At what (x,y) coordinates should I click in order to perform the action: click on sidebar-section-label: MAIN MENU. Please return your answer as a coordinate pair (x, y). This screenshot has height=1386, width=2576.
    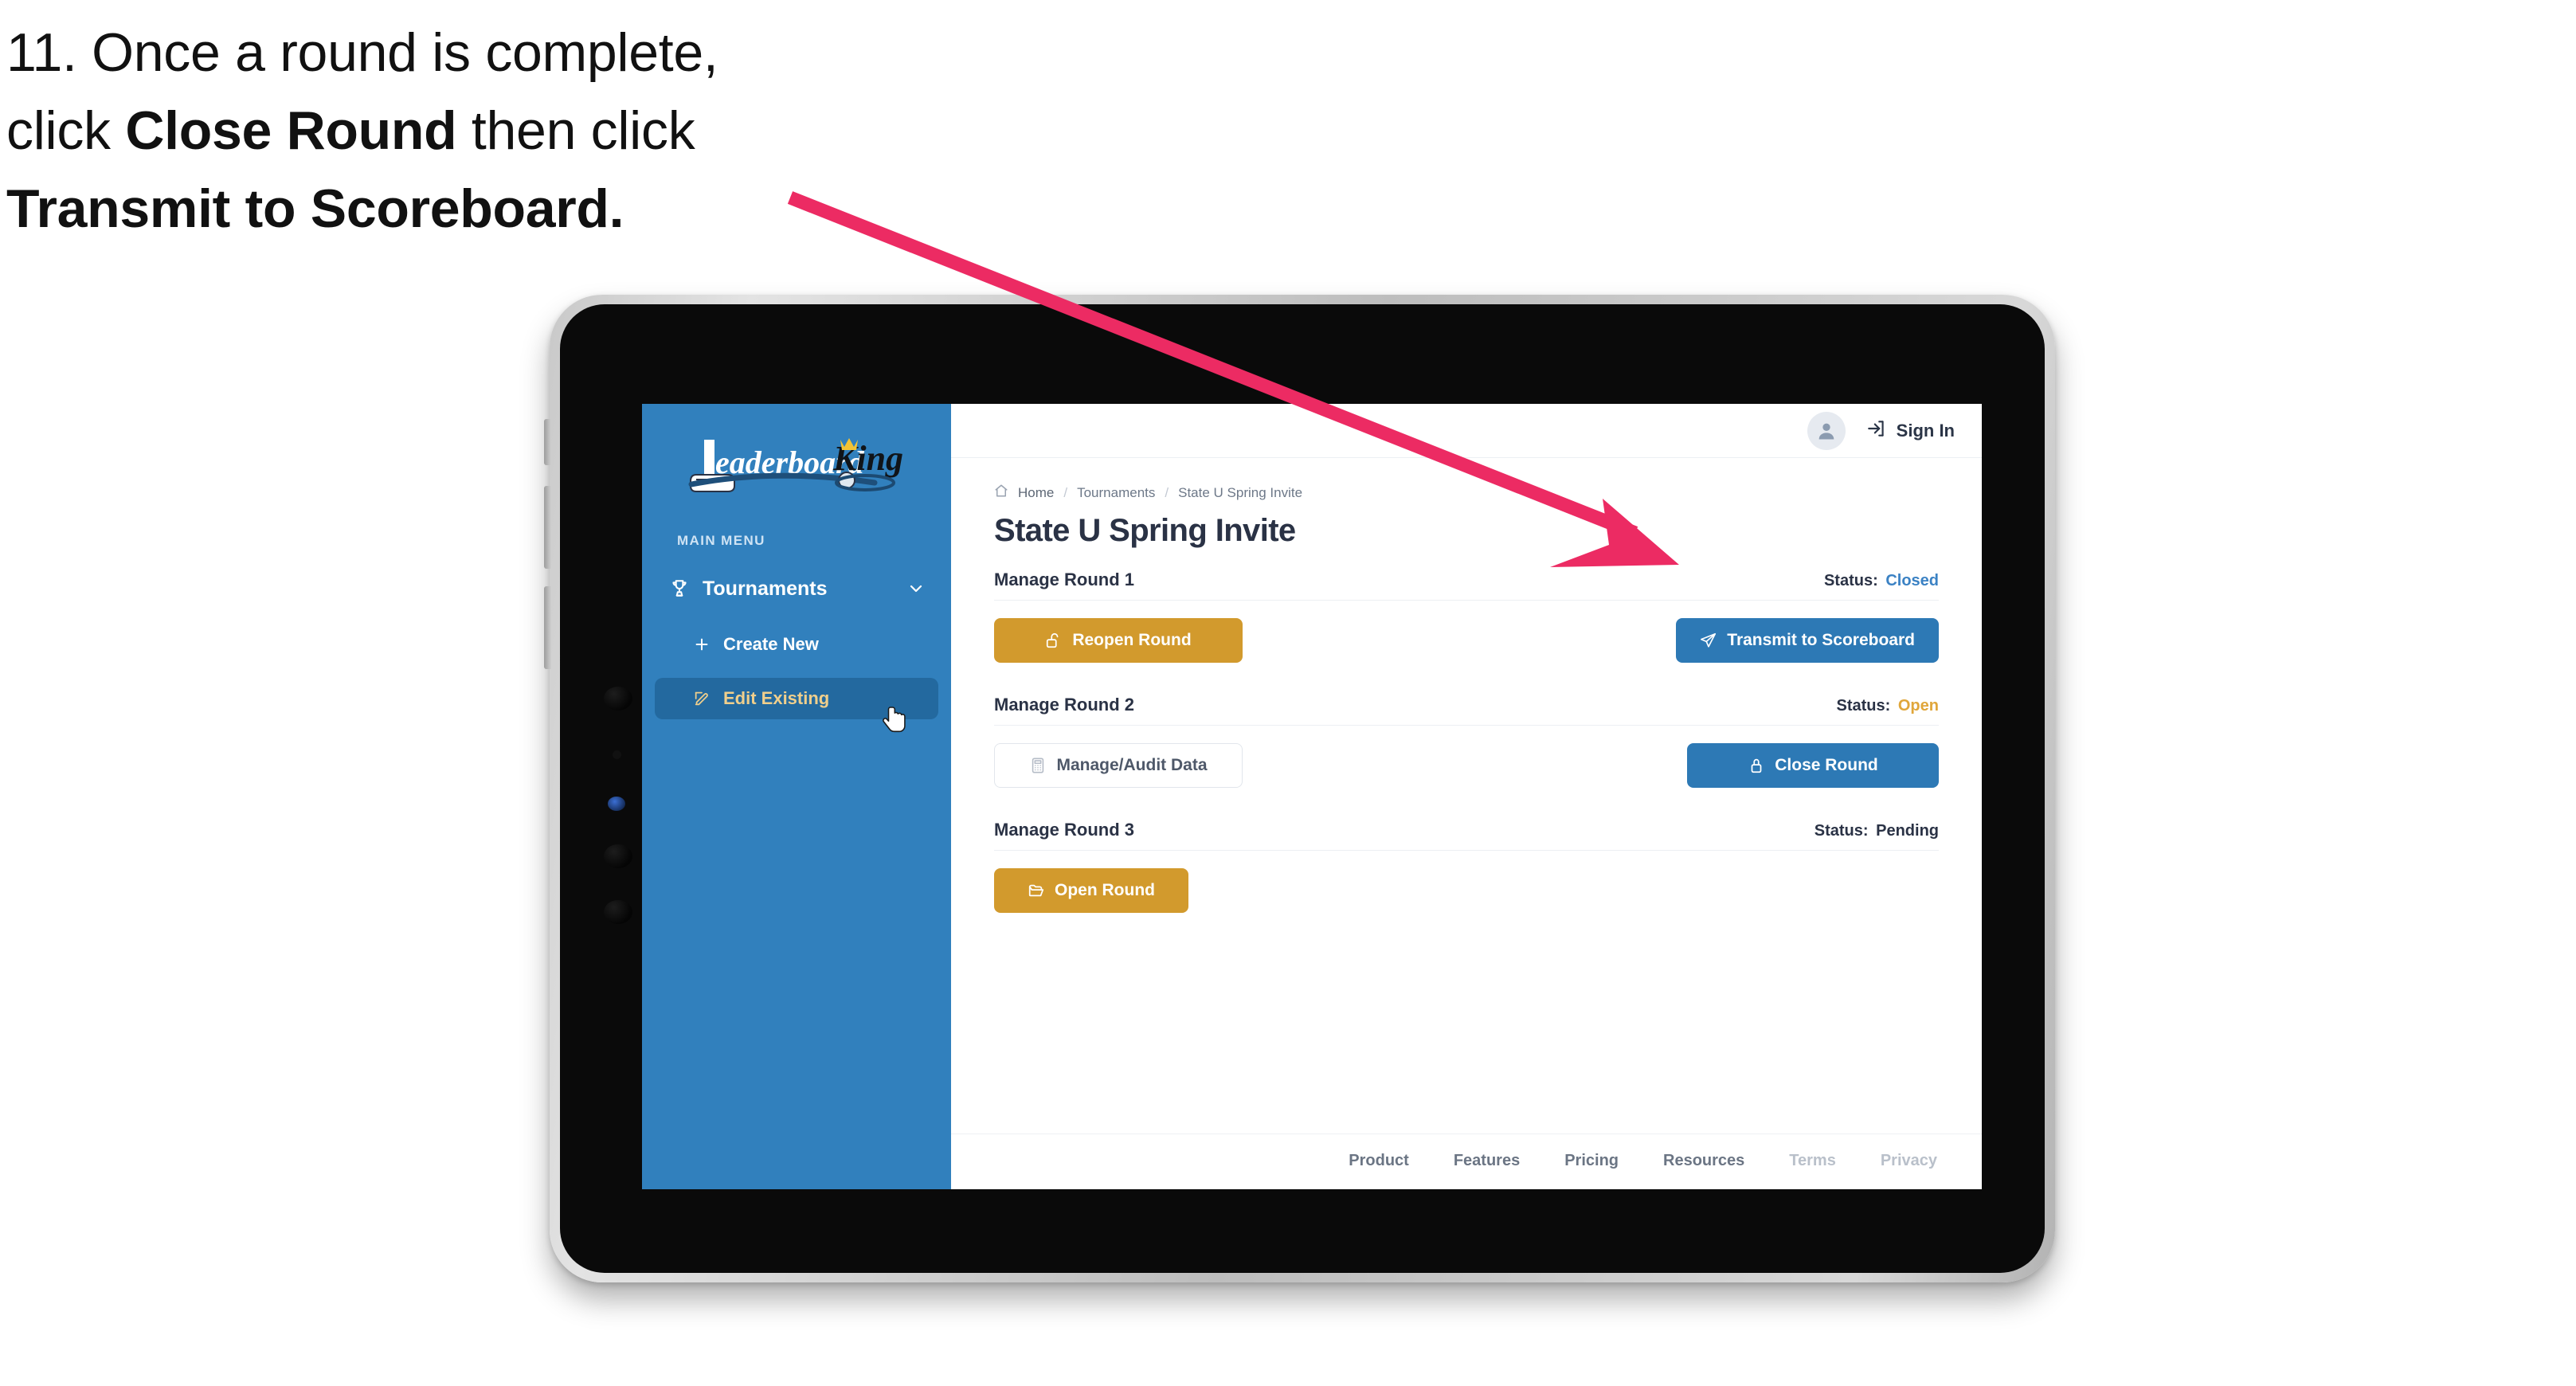
    Looking at the image, I should click on (721, 540).